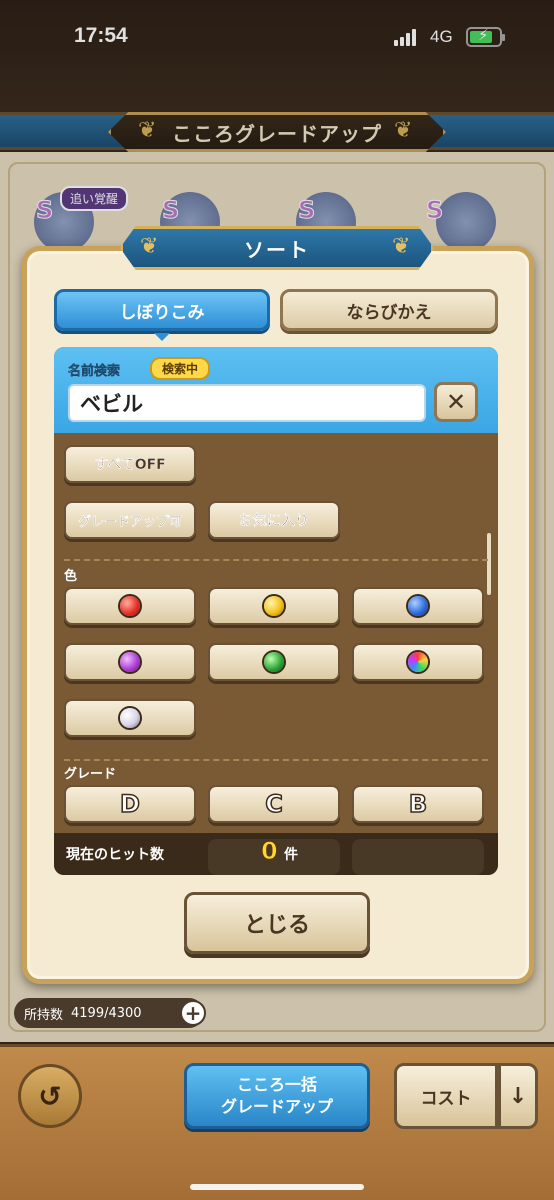 The width and height of the screenshot is (554, 1200). What do you see at coordinates (418, 857) in the screenshot?
I see `partially-hidden-button` at bounding box center [418, 857].